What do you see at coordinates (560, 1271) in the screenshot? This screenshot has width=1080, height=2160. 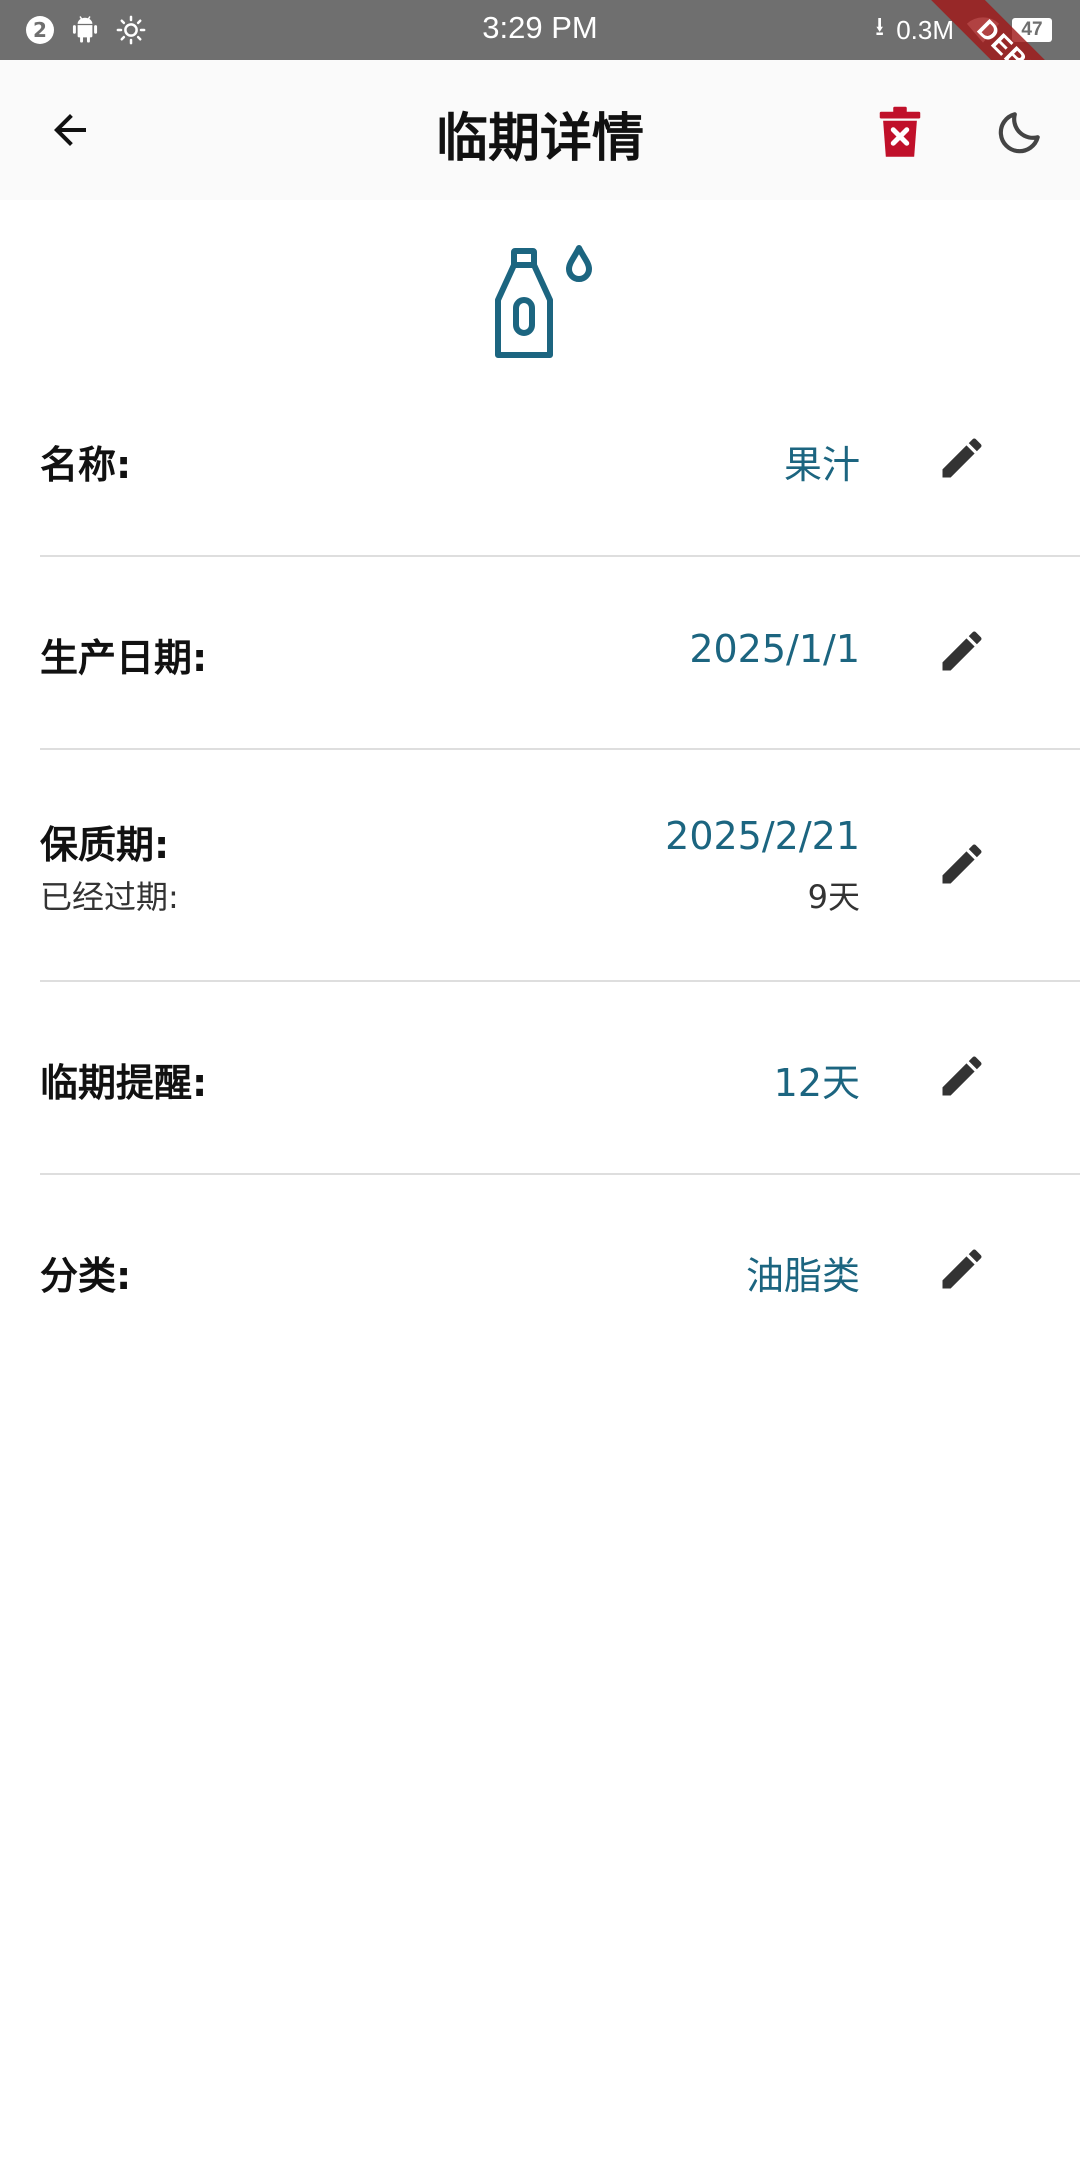 I see `category-row: 分类: 油脂类` at bounding box center [560, 1271].